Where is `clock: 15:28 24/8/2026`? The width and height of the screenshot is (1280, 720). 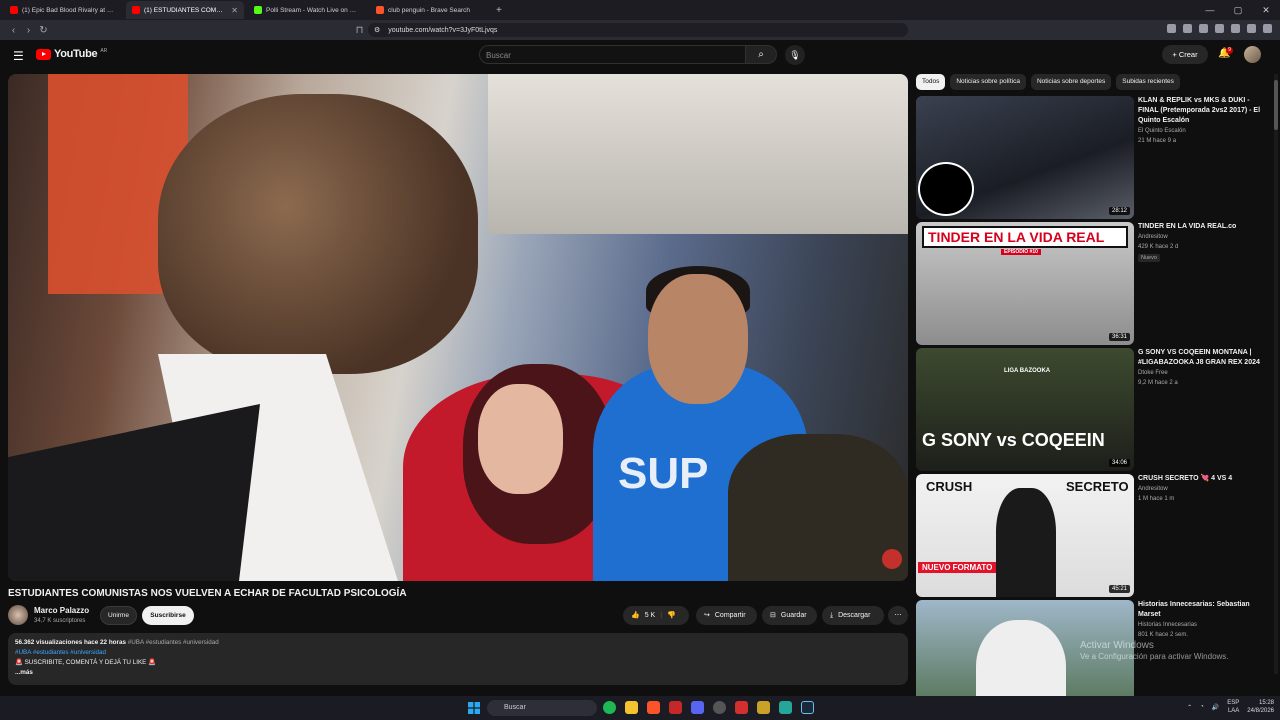
clock: 15:28 24/8/2026 is located at coordinates (1260, 707).